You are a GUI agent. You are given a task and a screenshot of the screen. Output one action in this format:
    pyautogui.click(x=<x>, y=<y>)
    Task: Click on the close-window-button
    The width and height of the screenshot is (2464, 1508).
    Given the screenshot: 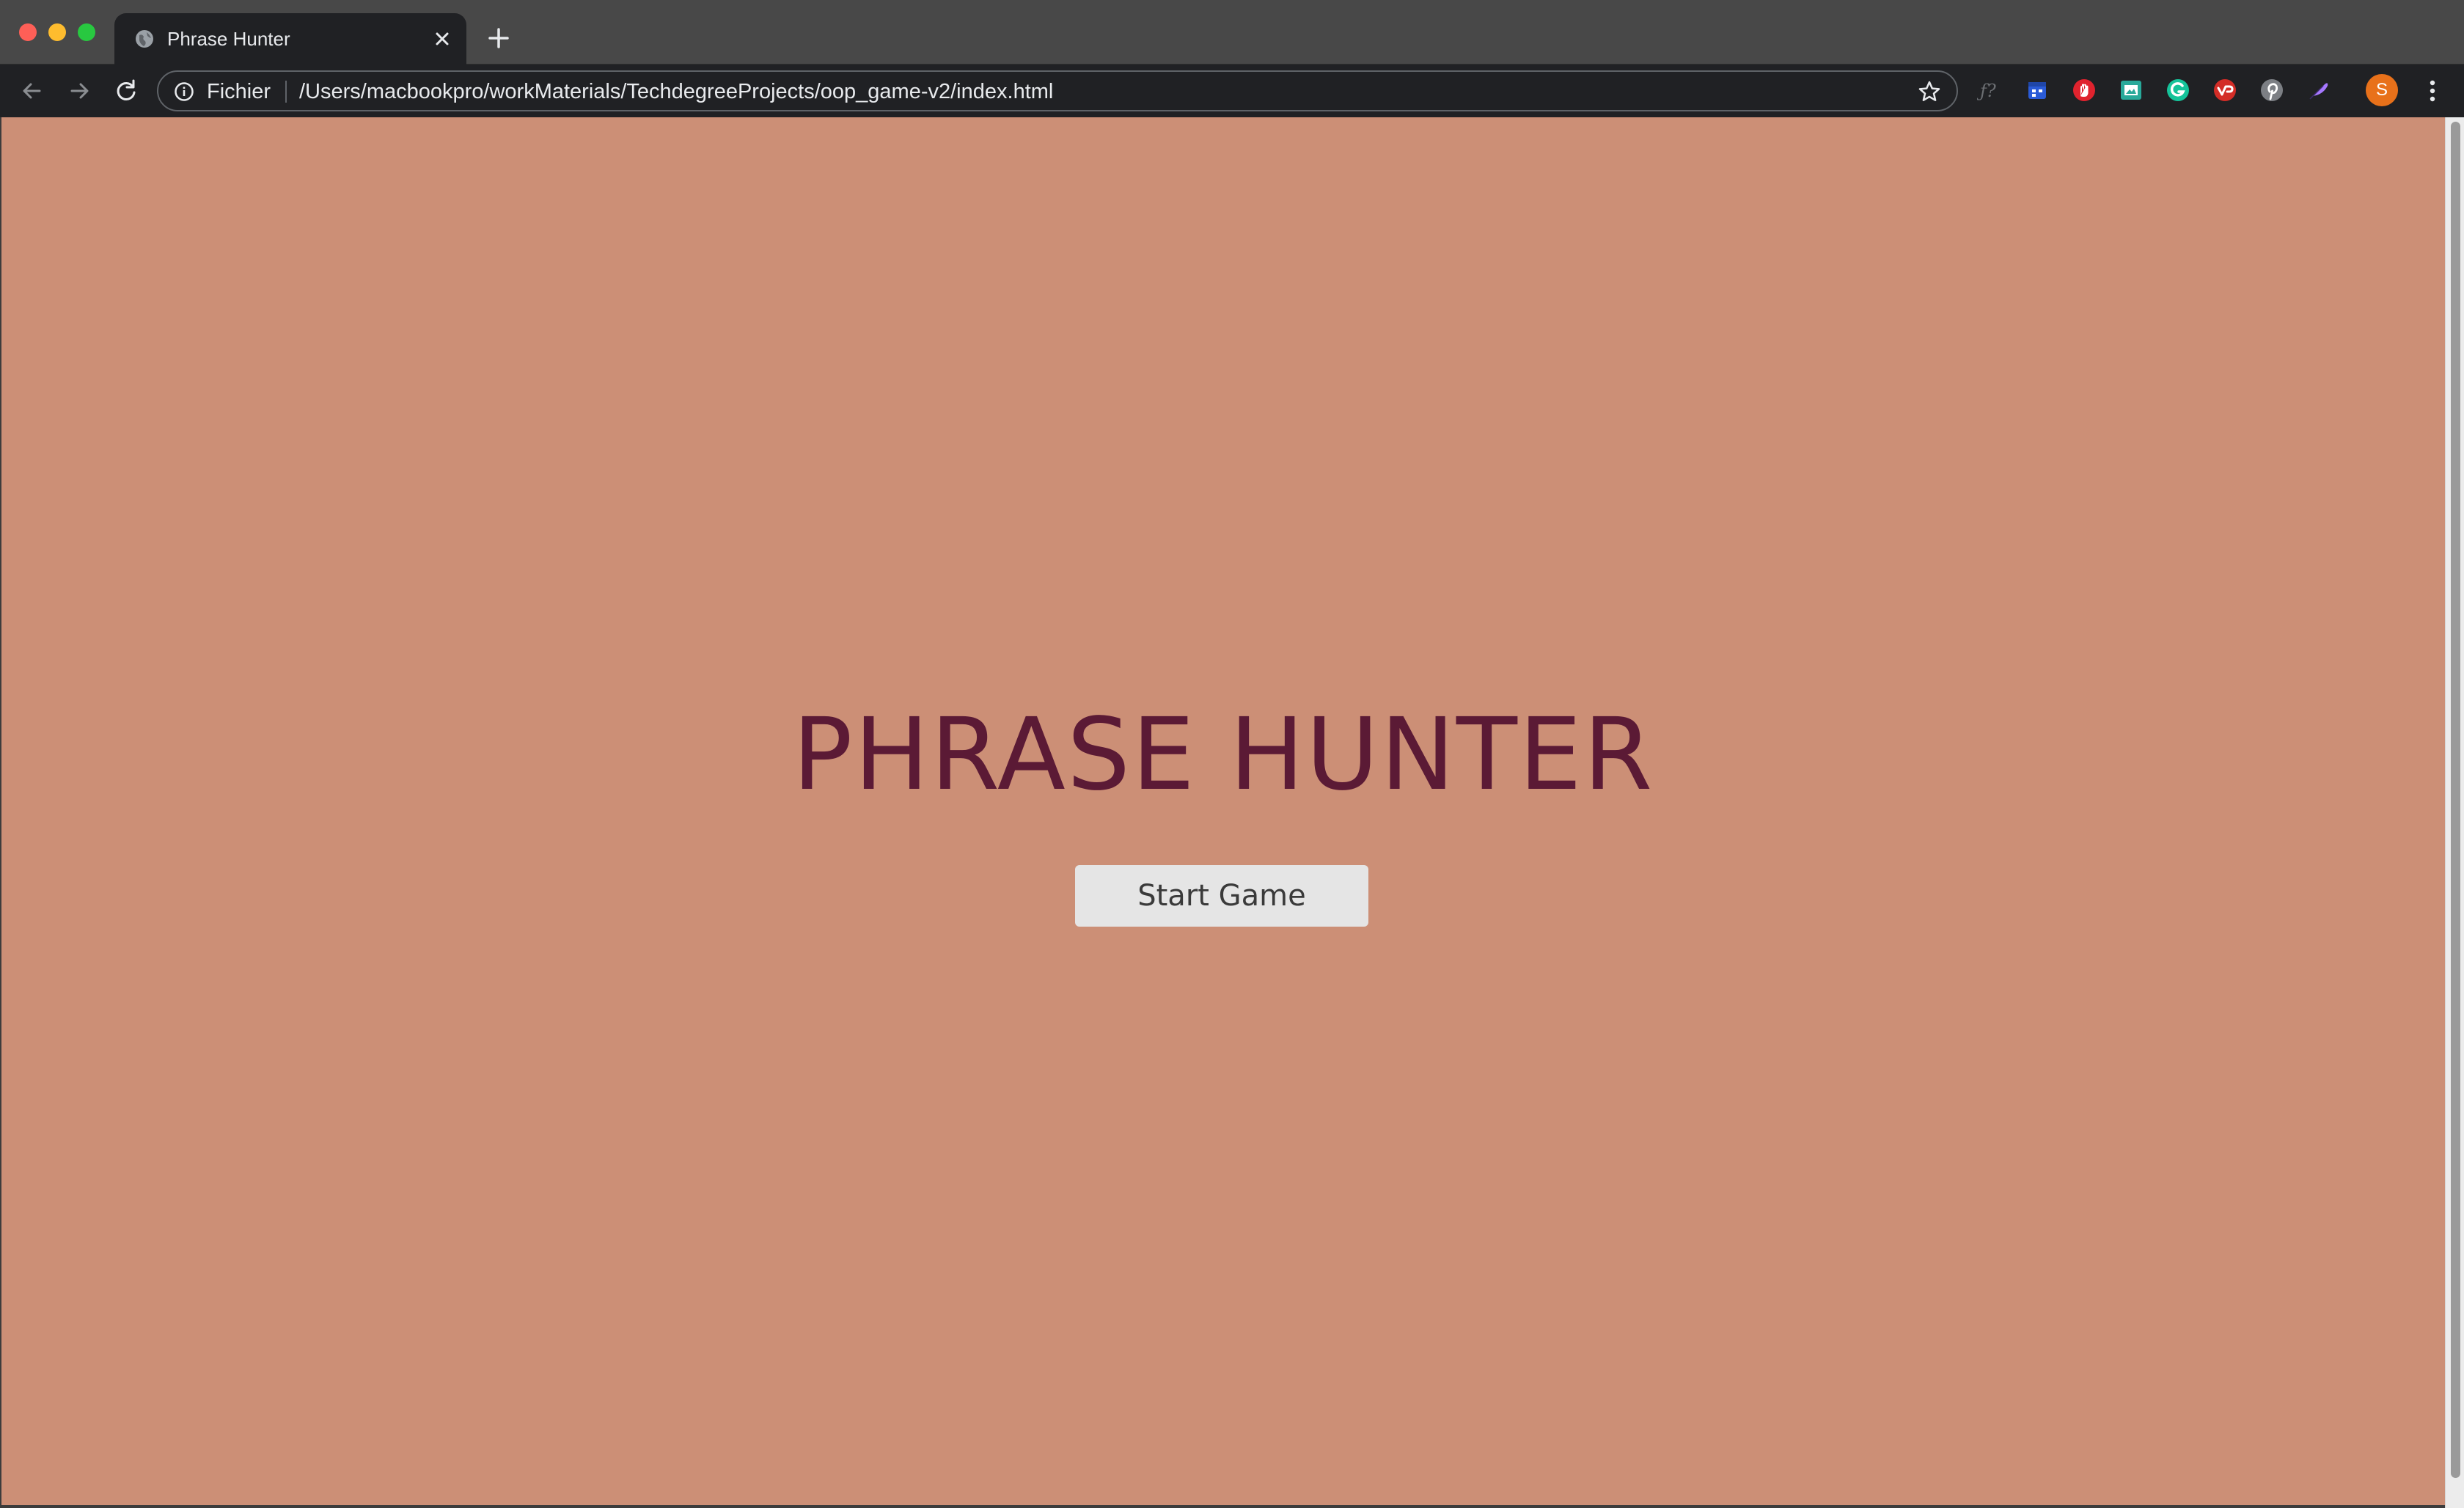 What is the action you would take?
    pyautogui.click(x=28, y=32)
    